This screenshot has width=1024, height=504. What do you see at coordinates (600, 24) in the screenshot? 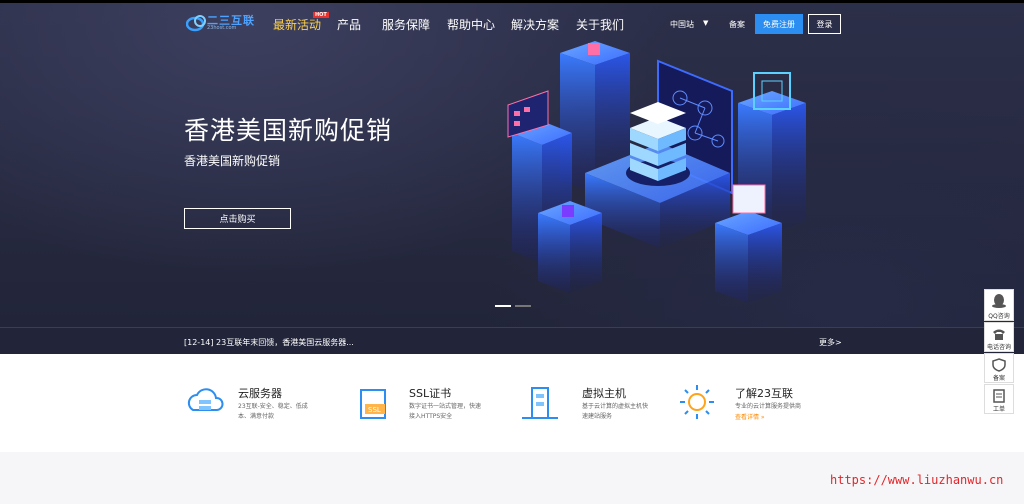
I see `nav-item-about-us: 关于我们` at bounding box center [600, 24].